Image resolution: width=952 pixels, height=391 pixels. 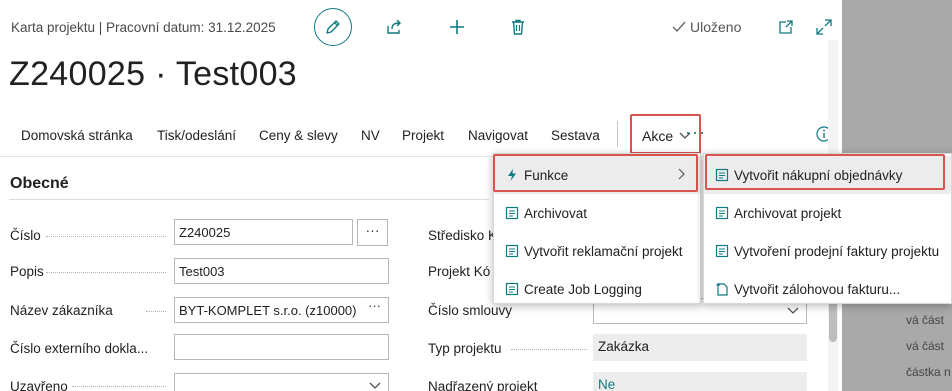 I want to click on menu-item-label: Archivovat projekt, so click(x=788, y=213).